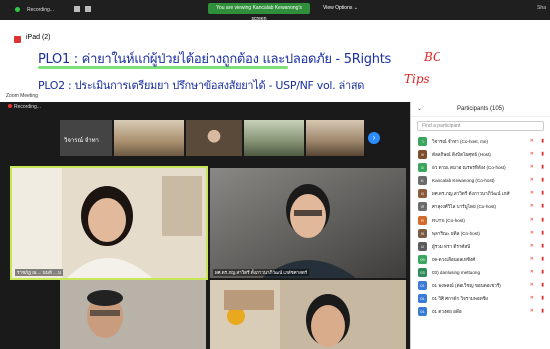 Image resolution: width=550 pixels, height=349 pixels. I want to click on participants-header: ⌄ Participants (105), so click(480, 109).